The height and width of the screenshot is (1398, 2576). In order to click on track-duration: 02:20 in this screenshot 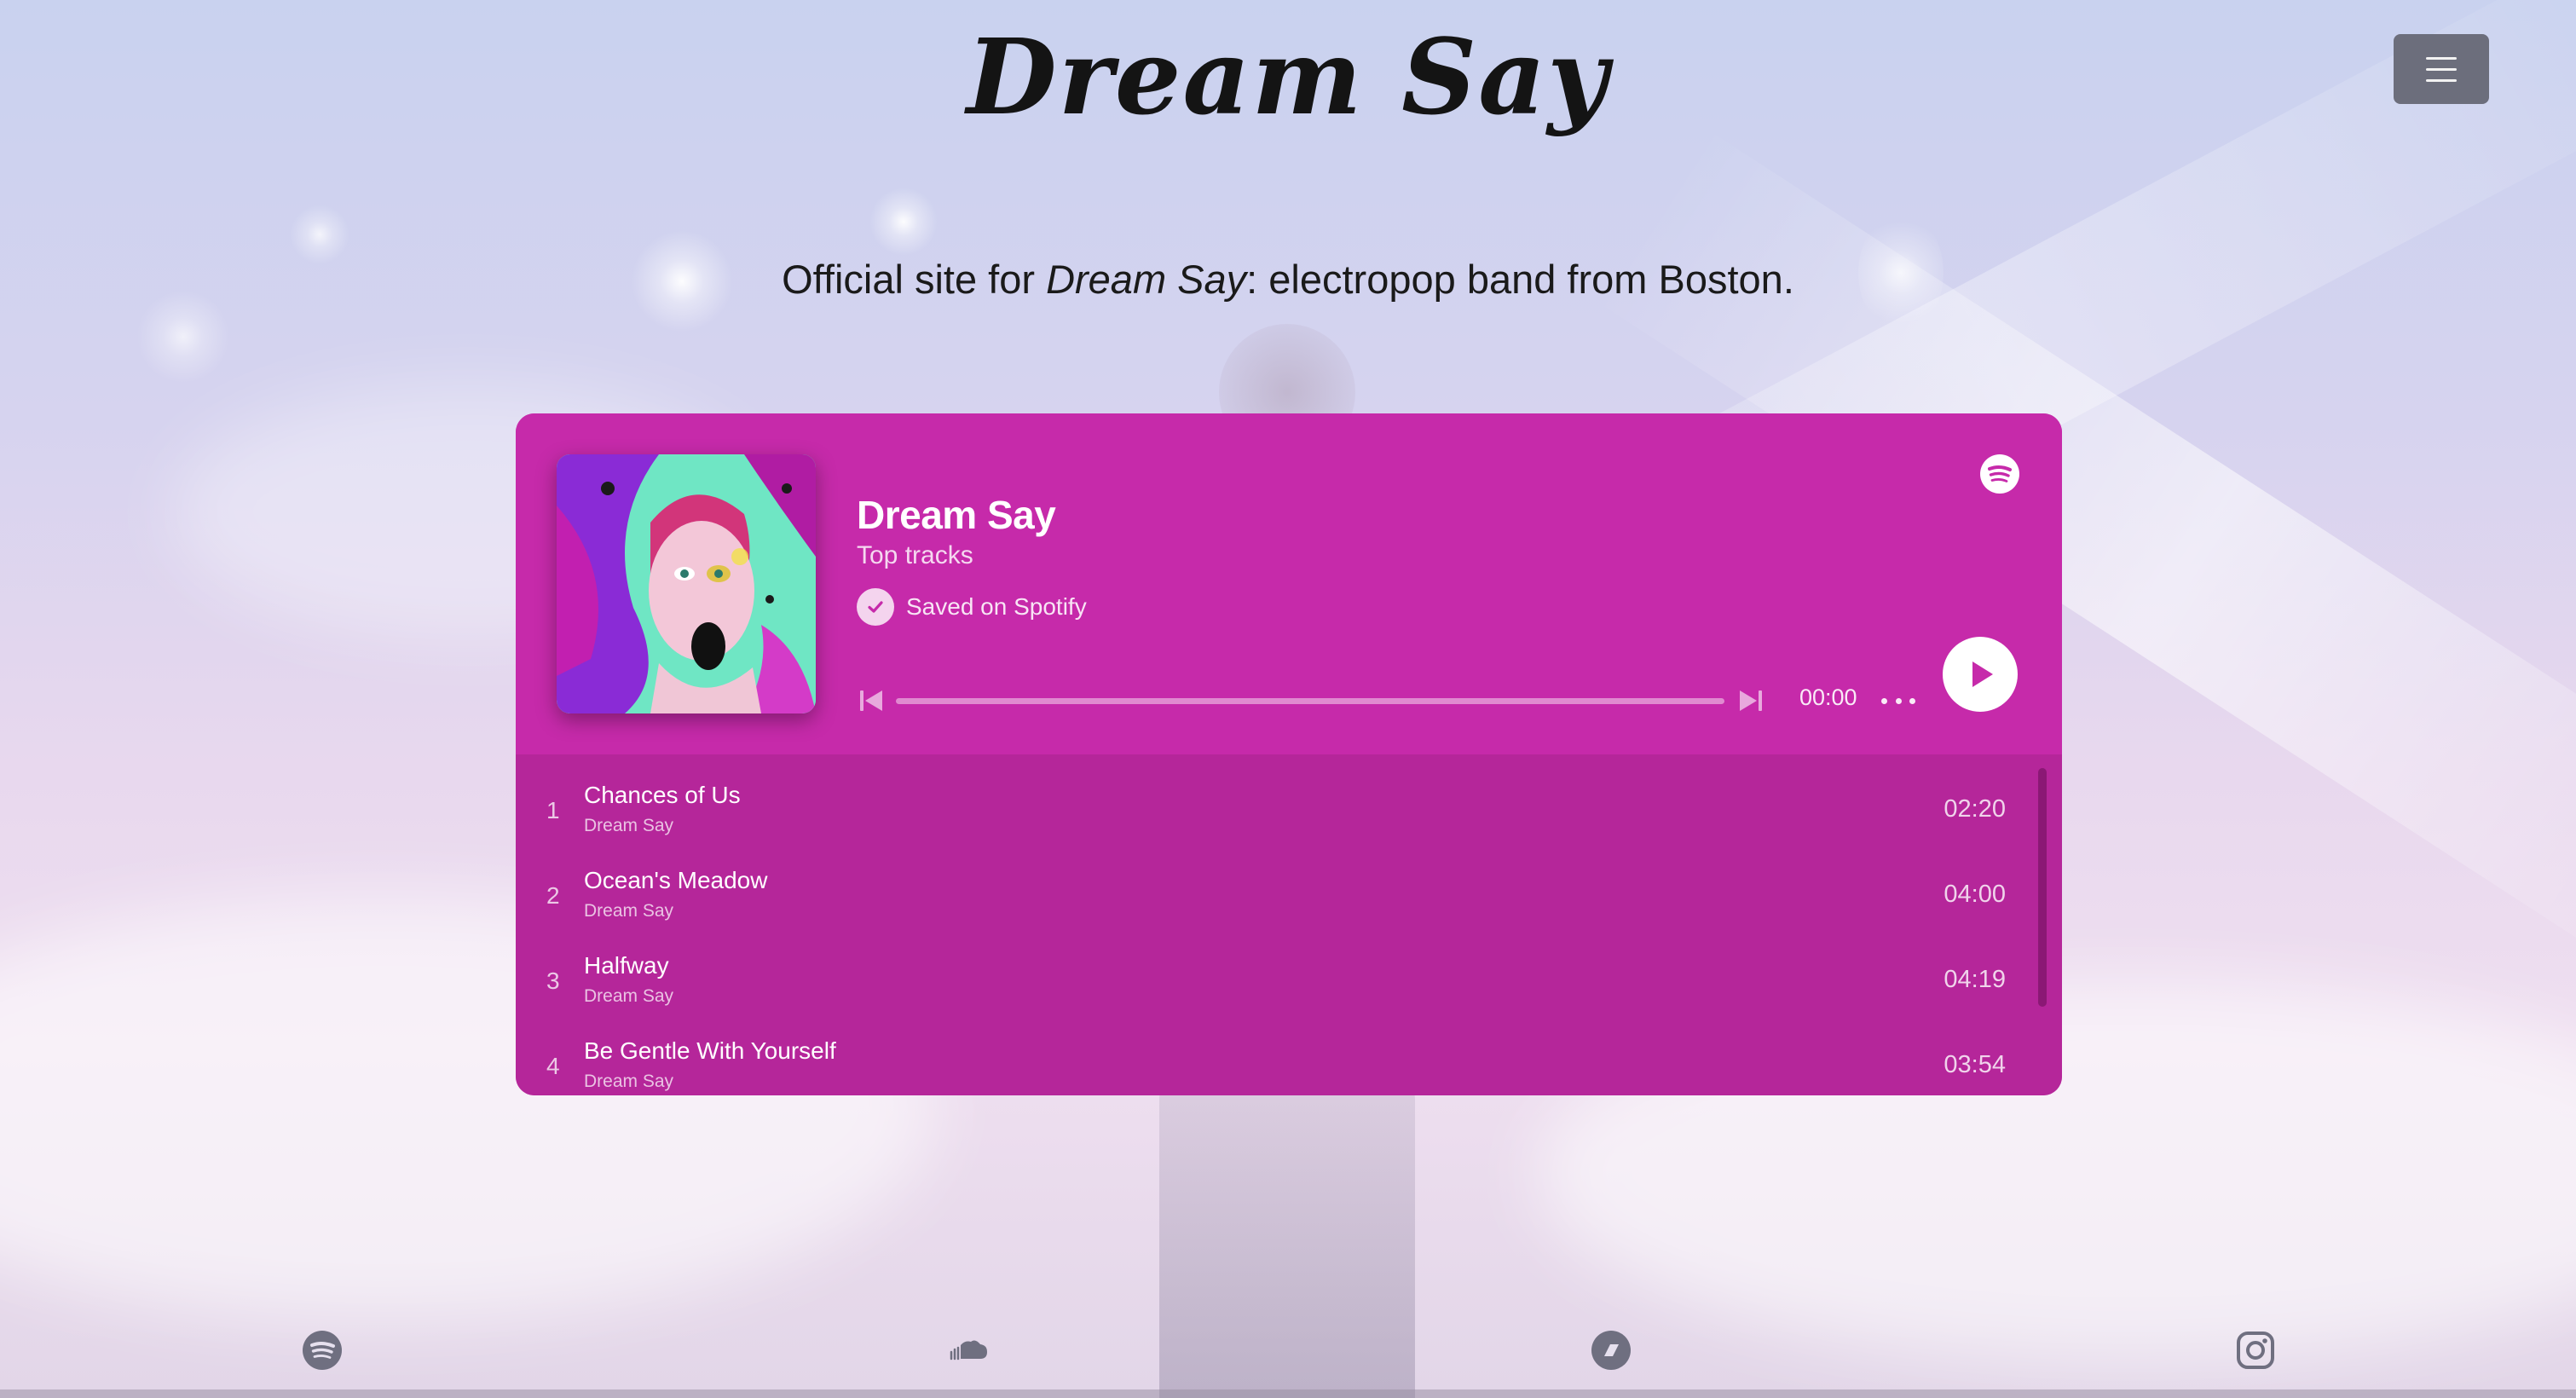, I will do `click(1975, 809)`.